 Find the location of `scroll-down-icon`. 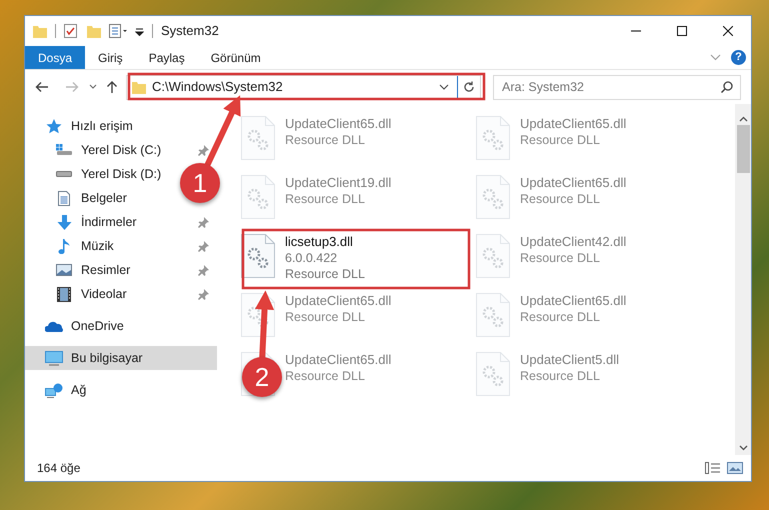

scroll-down-icon is located at coordinates (743, 448).